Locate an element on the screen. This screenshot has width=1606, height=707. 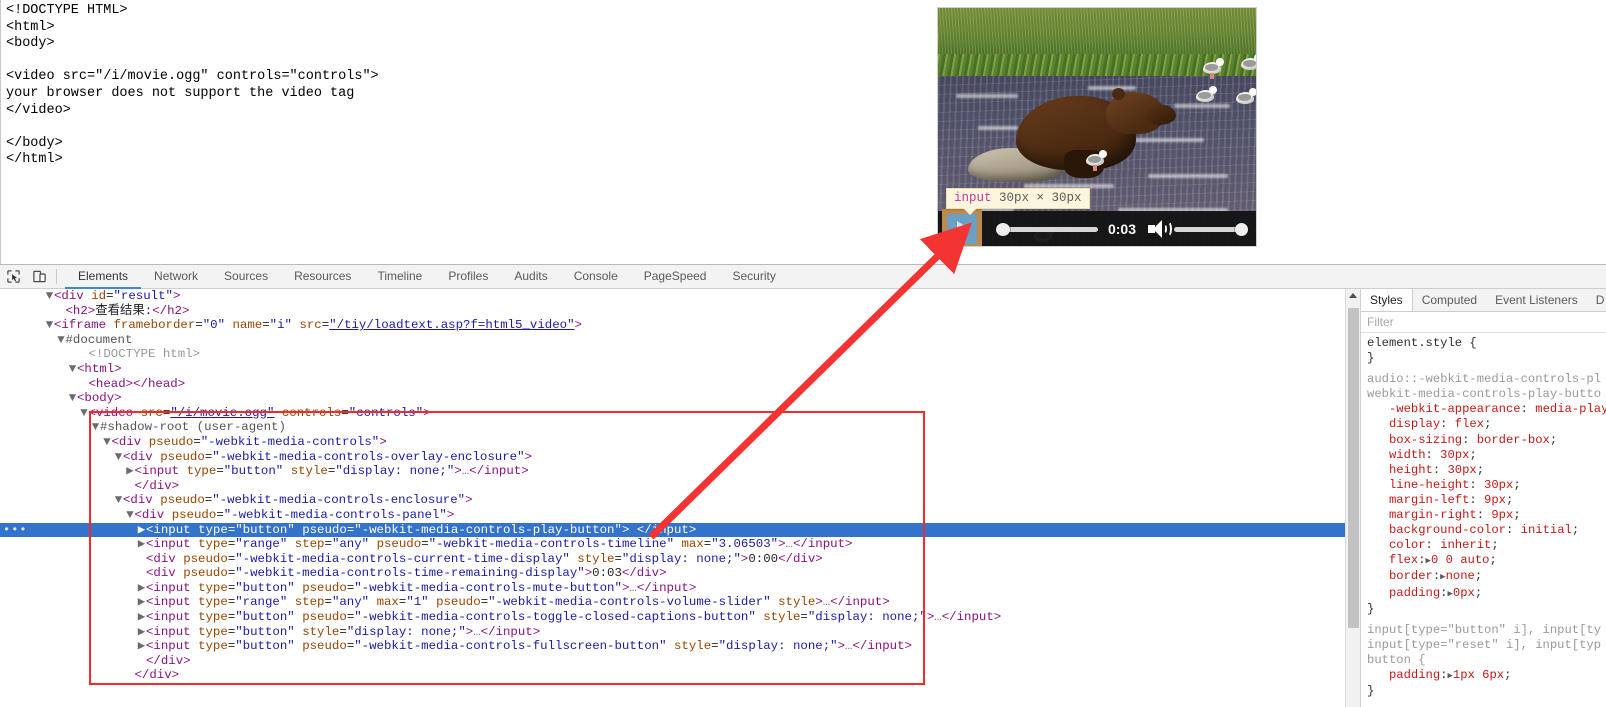
tab-network: Network is located at coordinates (176, 277).